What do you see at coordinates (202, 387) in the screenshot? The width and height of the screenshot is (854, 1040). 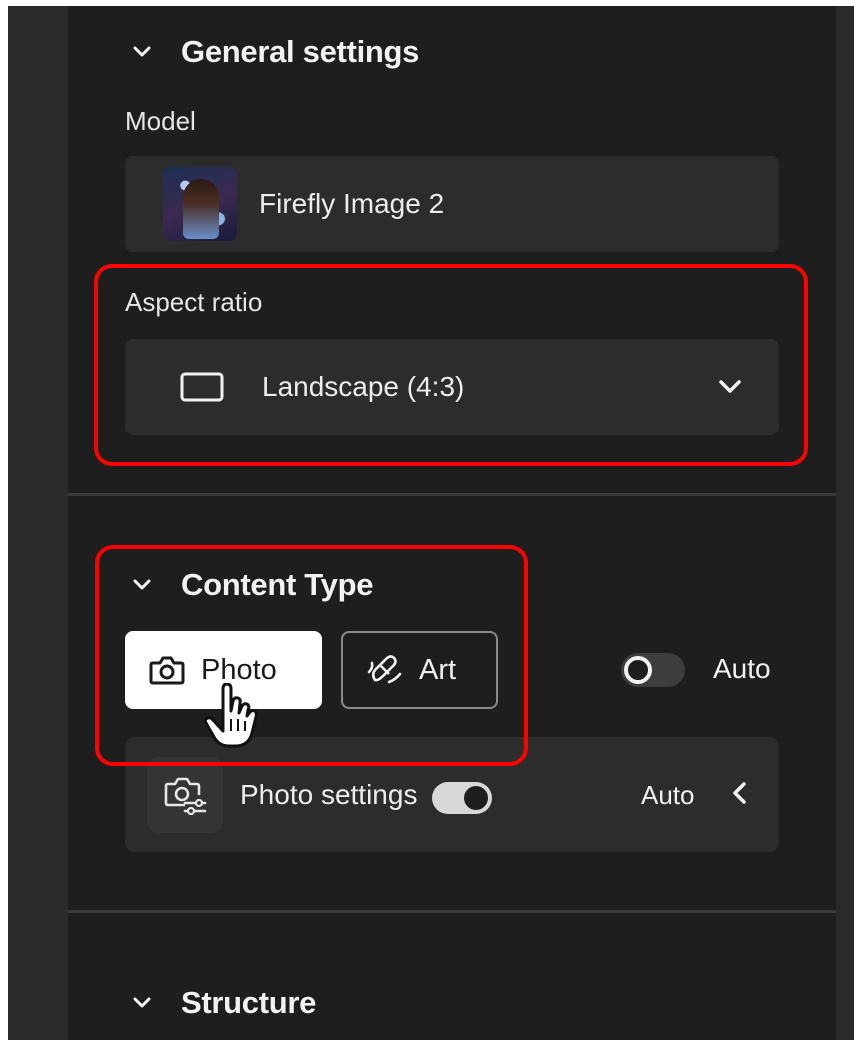 I see `landscape-frame-icon` at bounding box center [202, 387].